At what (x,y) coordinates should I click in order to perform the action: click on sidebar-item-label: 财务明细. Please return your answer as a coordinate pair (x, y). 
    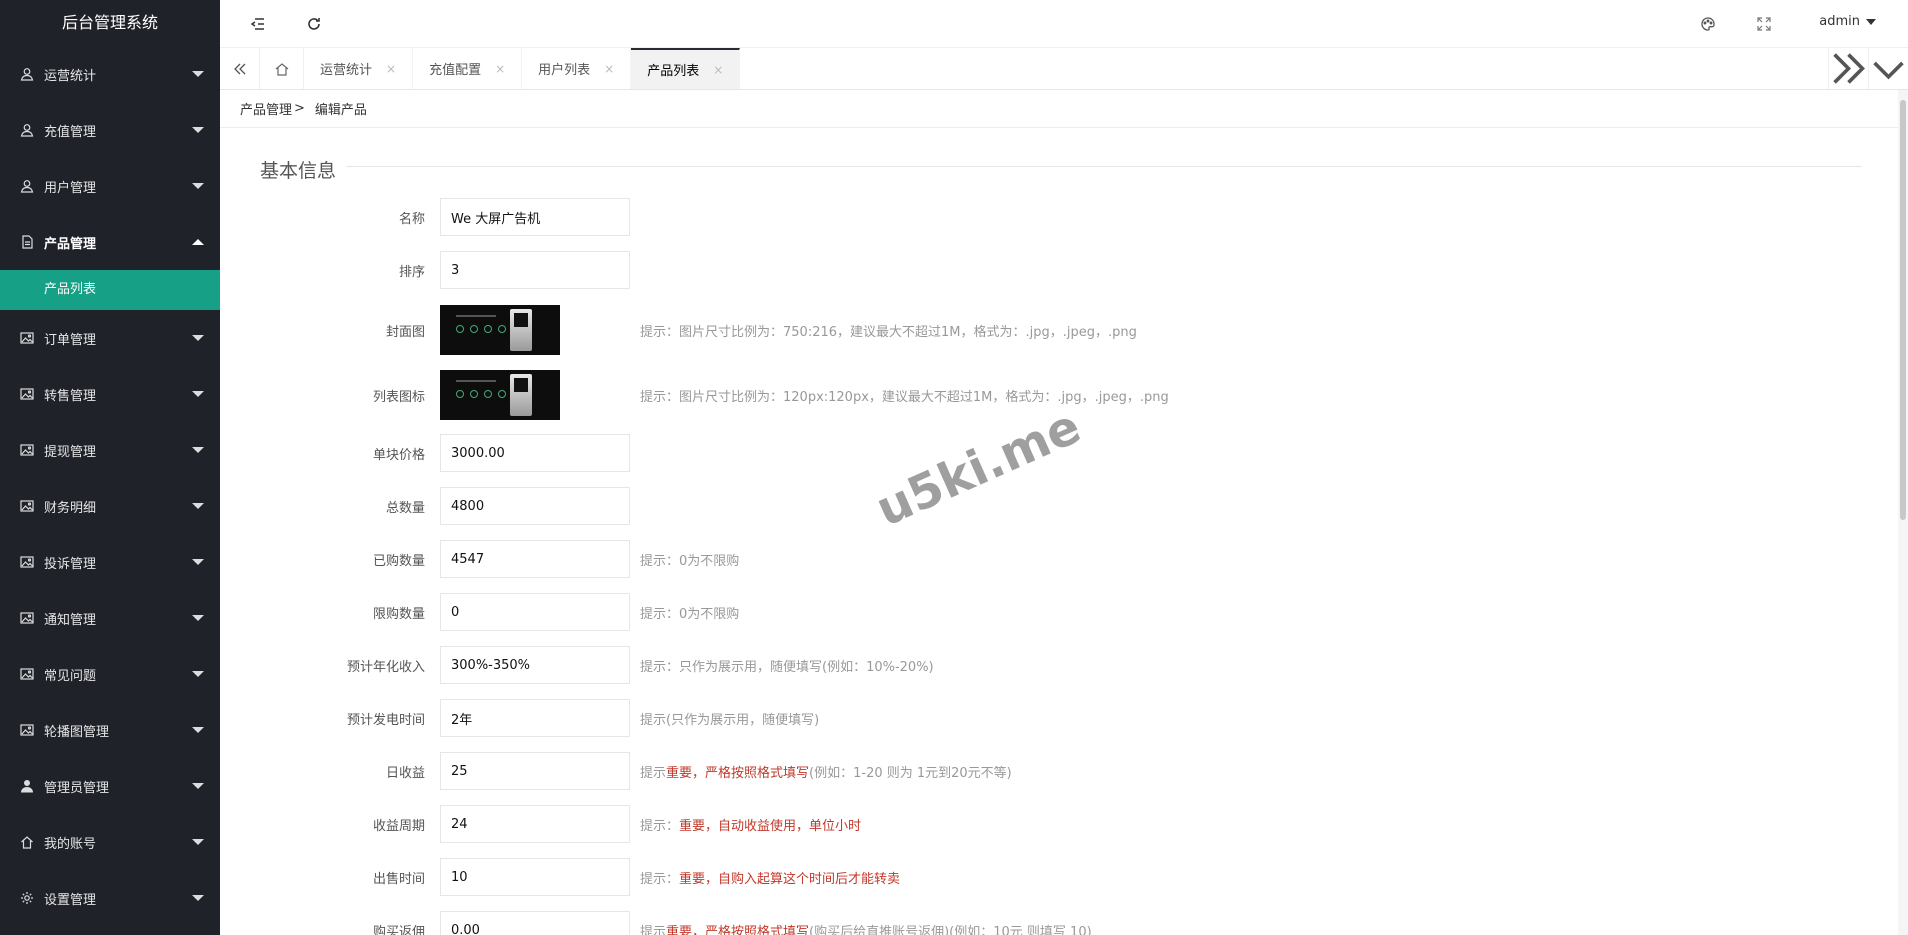
    Looking at the image, I should click on (70, 508).